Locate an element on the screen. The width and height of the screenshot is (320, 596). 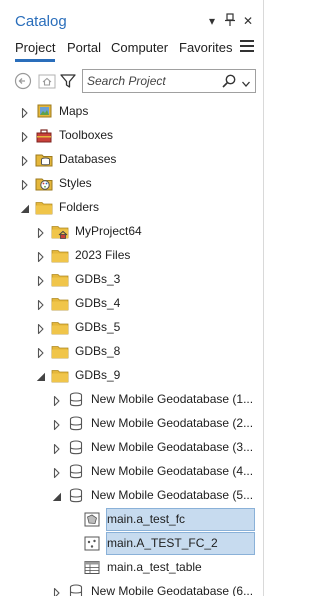
pane-title: Catalog is located at coordinates (41, 21).